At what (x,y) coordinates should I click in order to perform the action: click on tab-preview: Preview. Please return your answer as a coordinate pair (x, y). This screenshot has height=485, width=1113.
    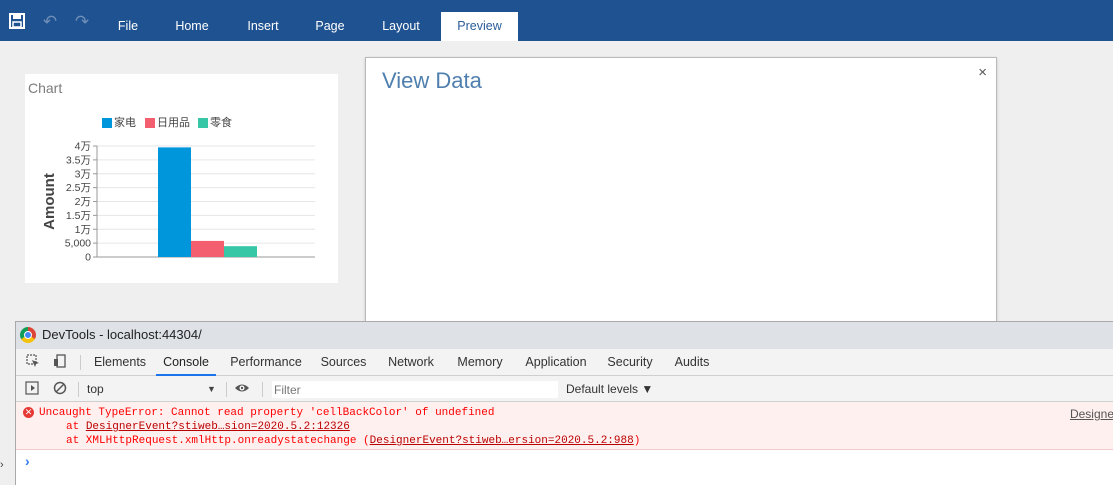
    Looking at the image, I should click on (479, 26).